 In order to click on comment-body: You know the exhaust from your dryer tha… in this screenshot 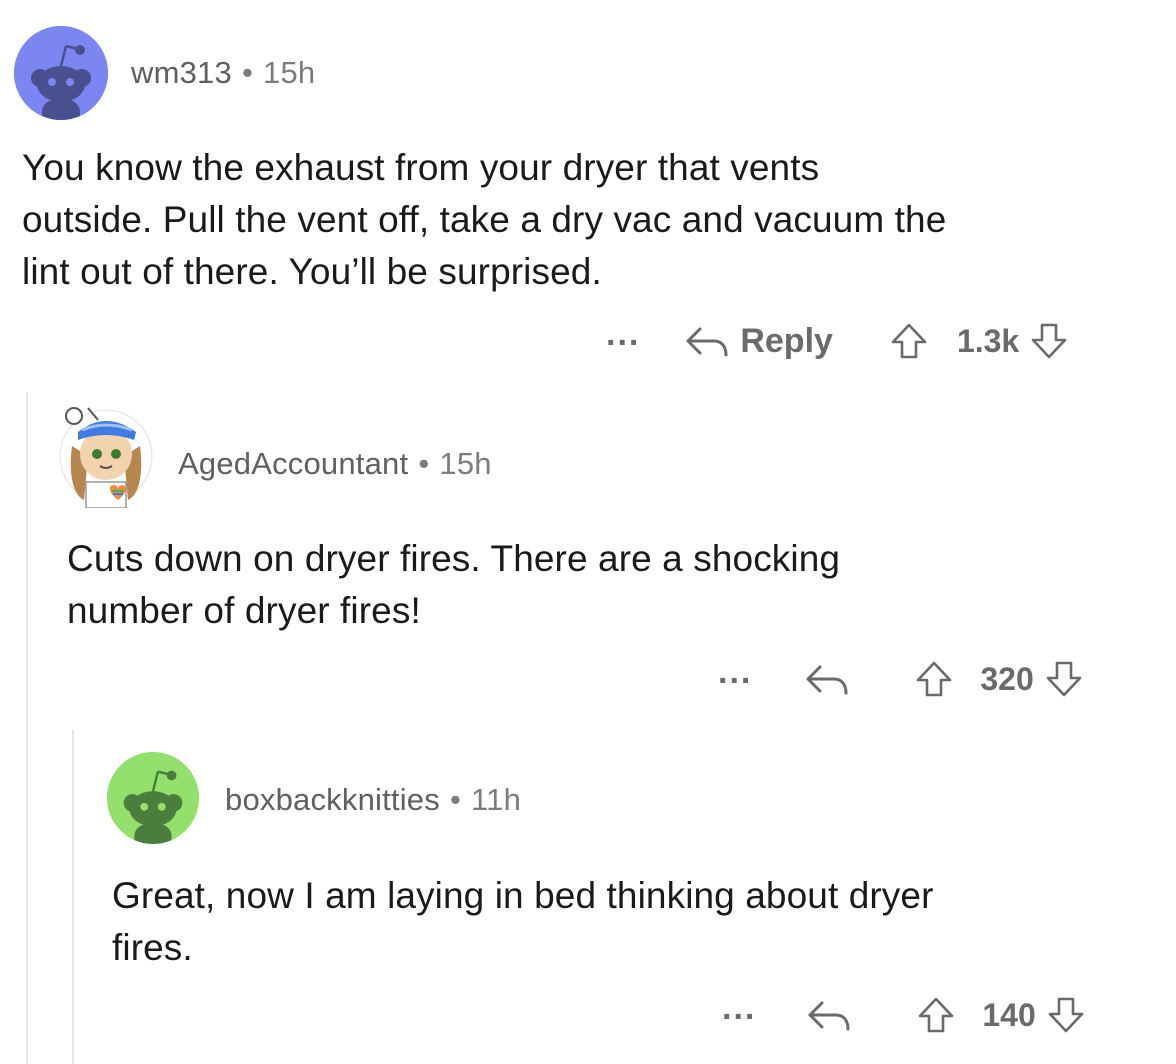, I will do `click(484, 220)`.